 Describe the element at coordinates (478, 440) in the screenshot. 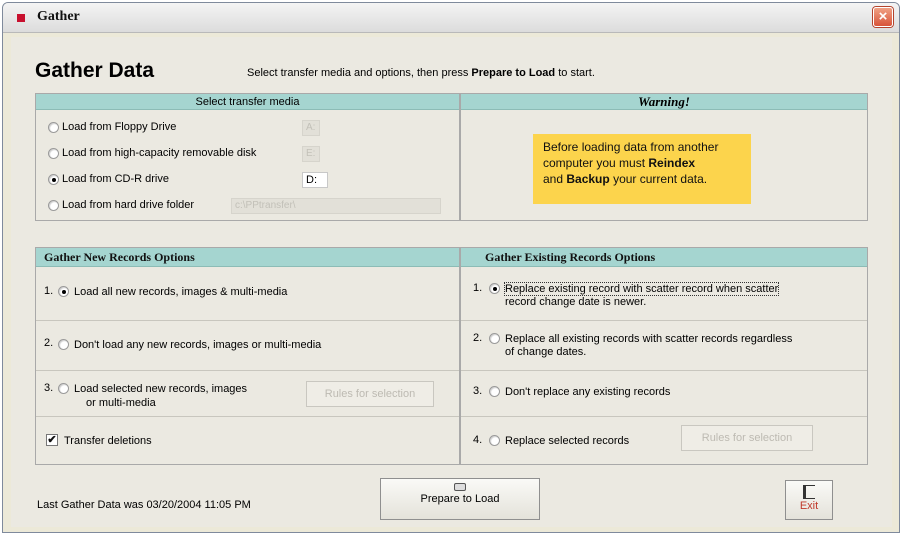

I see `existing-option-4-number: 4.` at that location.